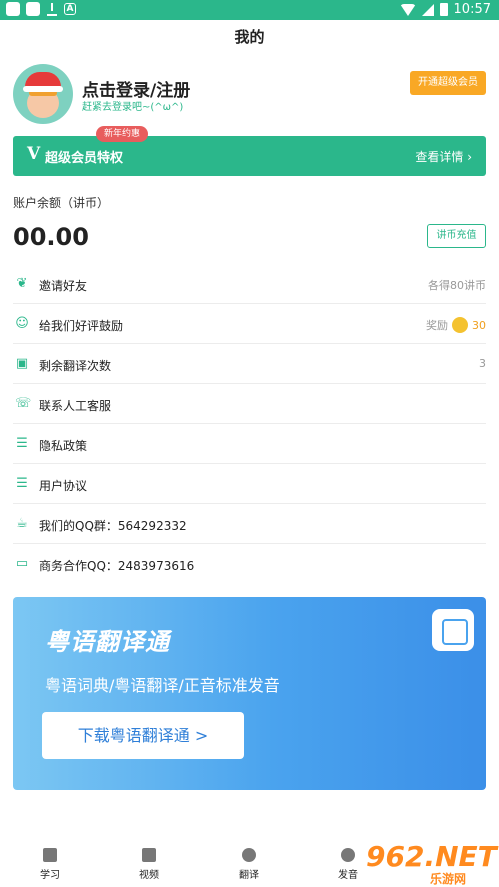 The height and width of the screenshot is (887, 499). I want to click on menu-item-label: 商务合作QQ：2483973616, so click(117, 566).